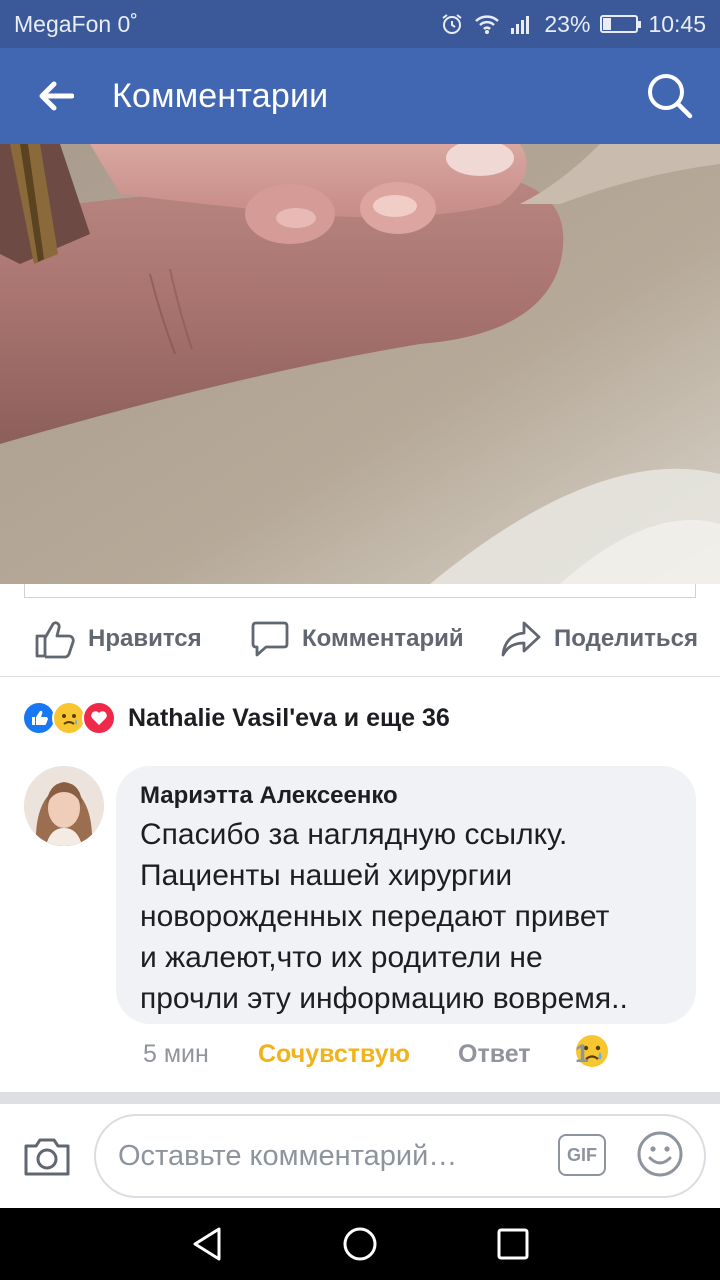  I want to click on page-title: Комментарии, so click(220, 95).